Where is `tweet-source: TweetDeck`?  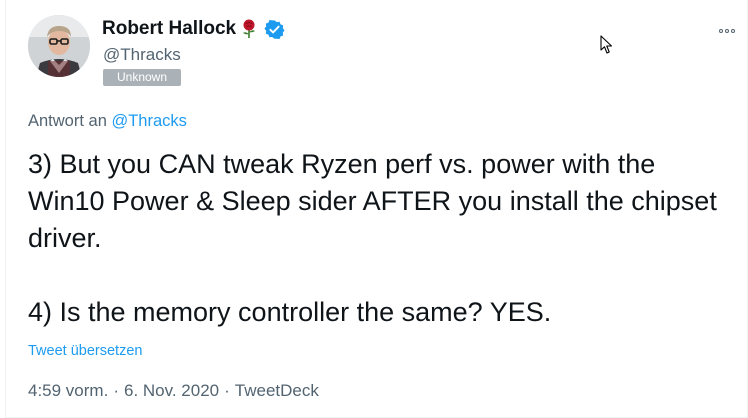
tweet-source: TweetDeck is located at coordinates (277, 390).